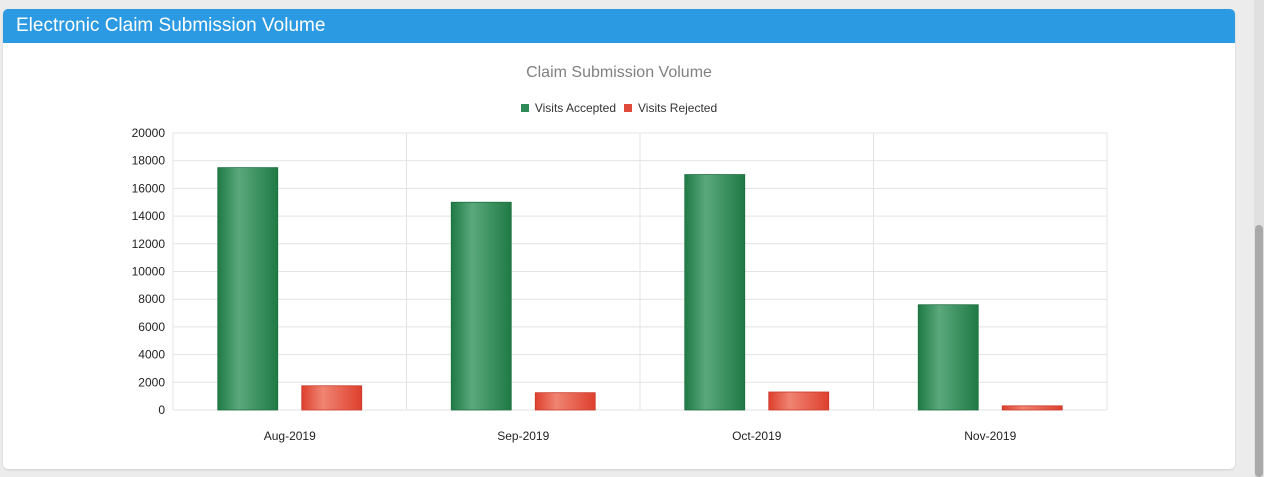 This screenshot has width=1264, height=477. I want to click on chart-legend: Visits Accepted Visits Rejected, so click(619, 108).